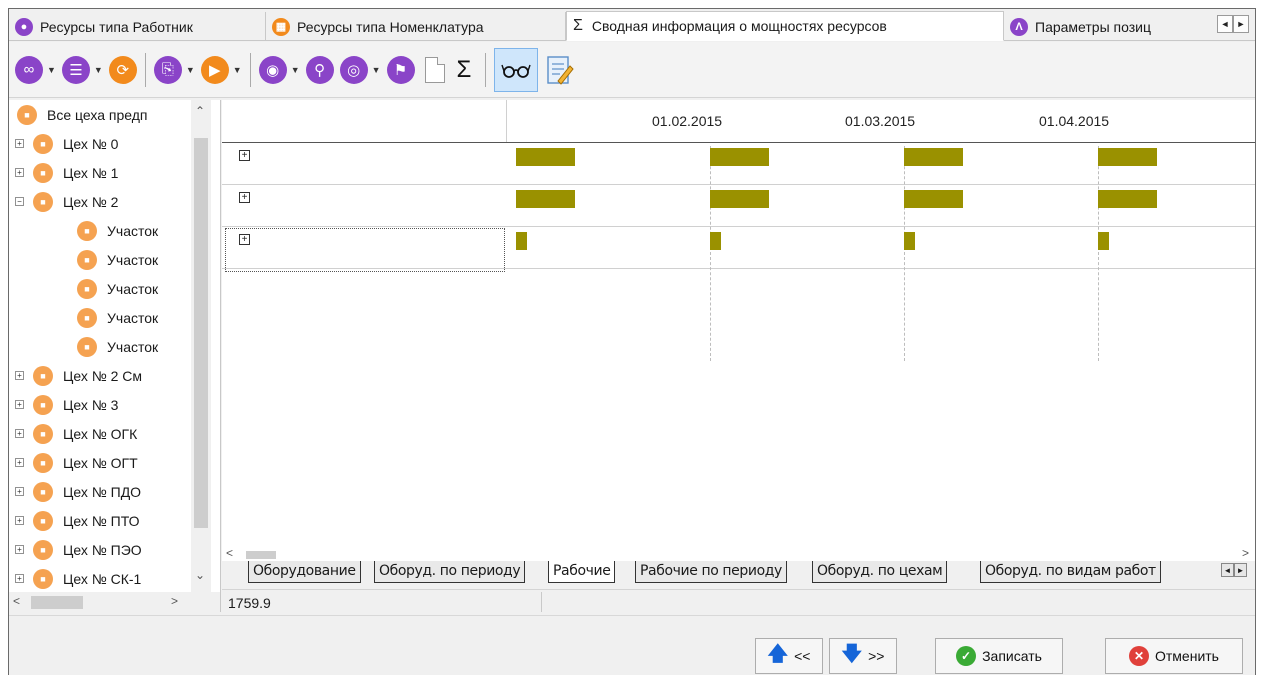 The image size is (1262, 681). Describe the element at coordinates (200, 575) in the screenshot. I see `scroll-down-icon: ⌄` at that location.